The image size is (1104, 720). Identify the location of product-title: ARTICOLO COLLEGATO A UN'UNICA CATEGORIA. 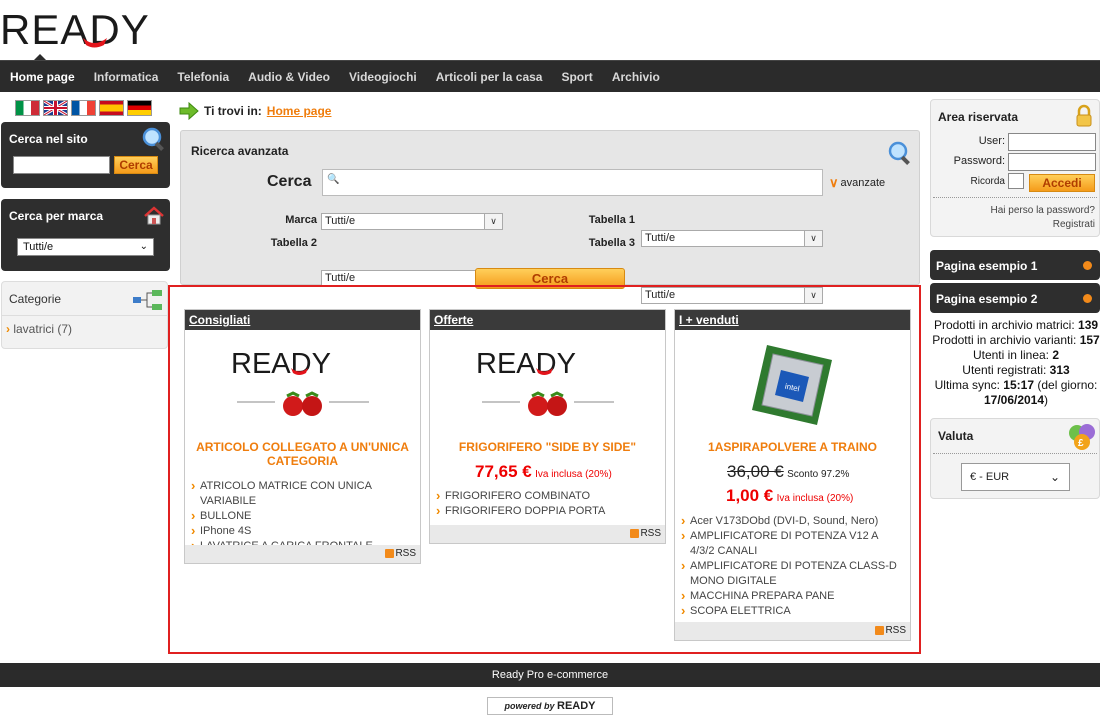
(302, 454).